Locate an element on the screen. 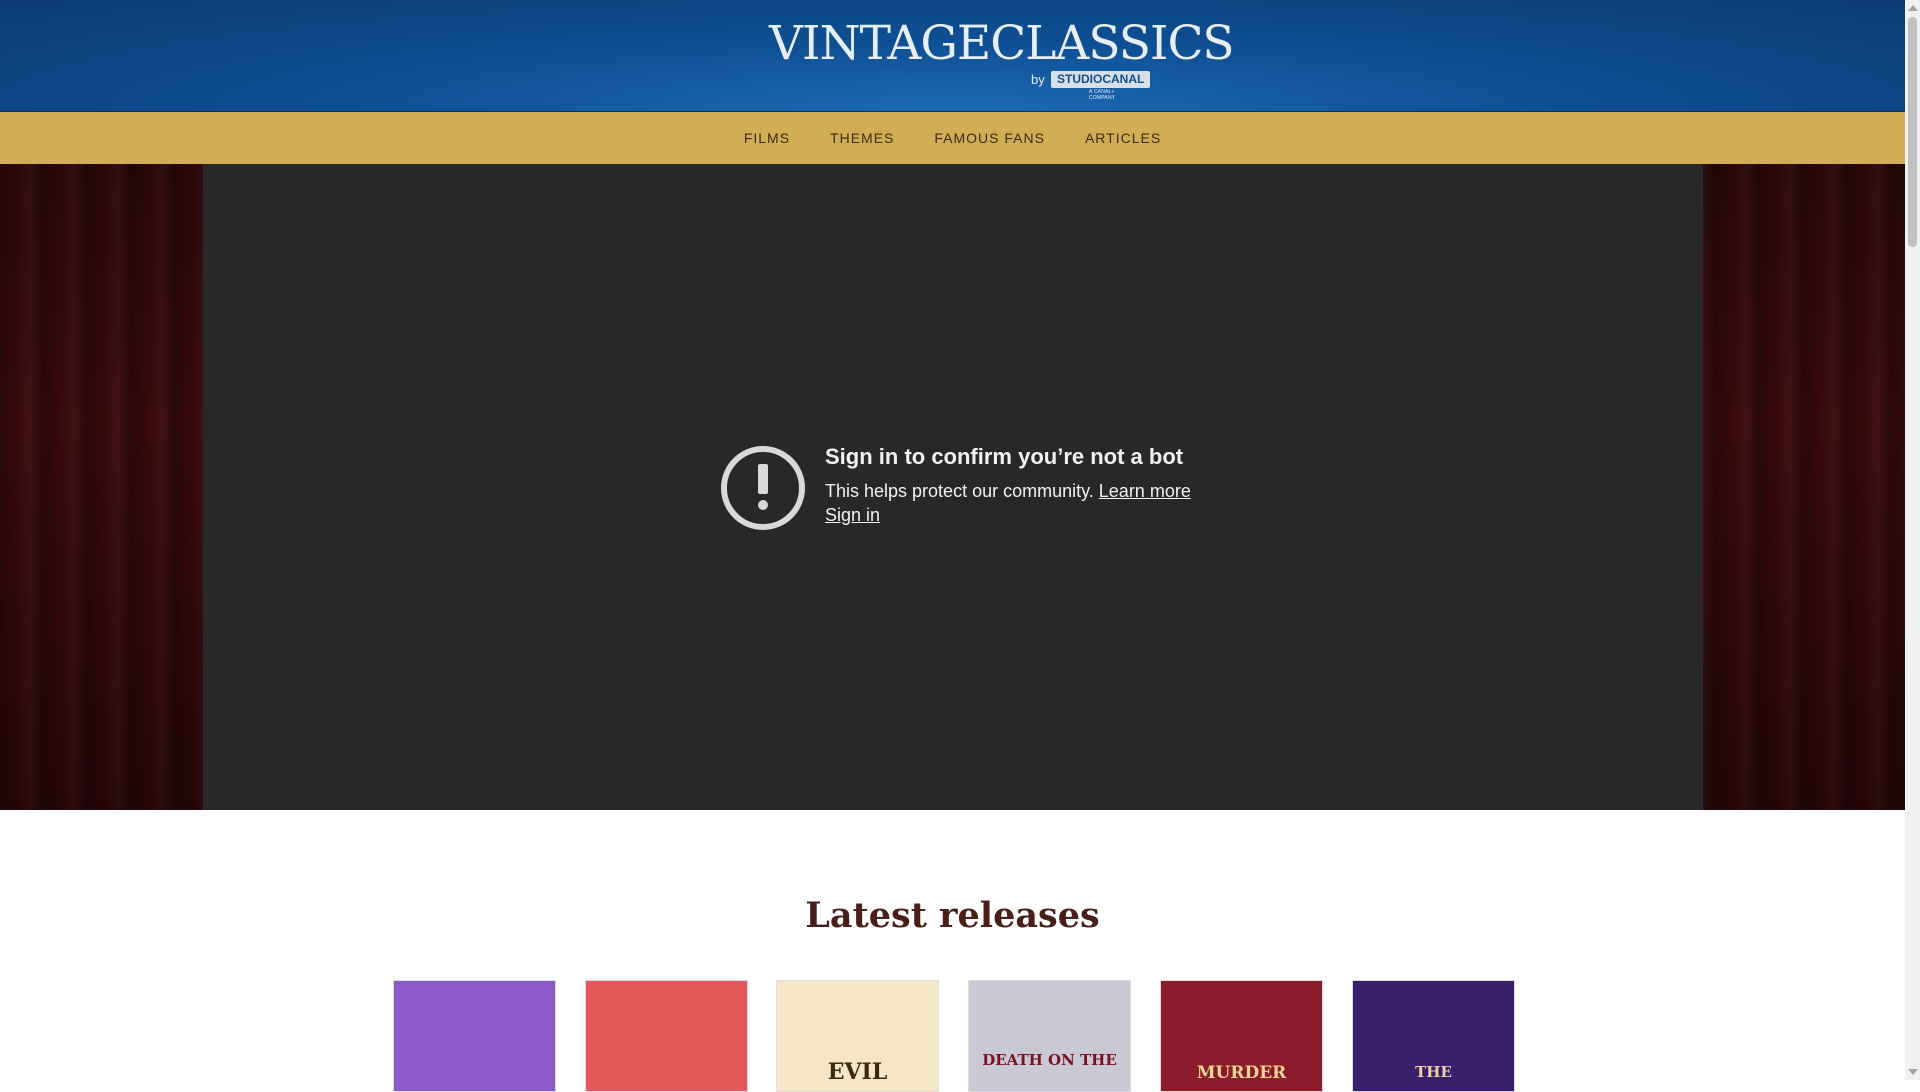 The image size is (1920, 1092). logo-wordmark: VINTAGECLASSICS is located at coordinates (1002, 43).